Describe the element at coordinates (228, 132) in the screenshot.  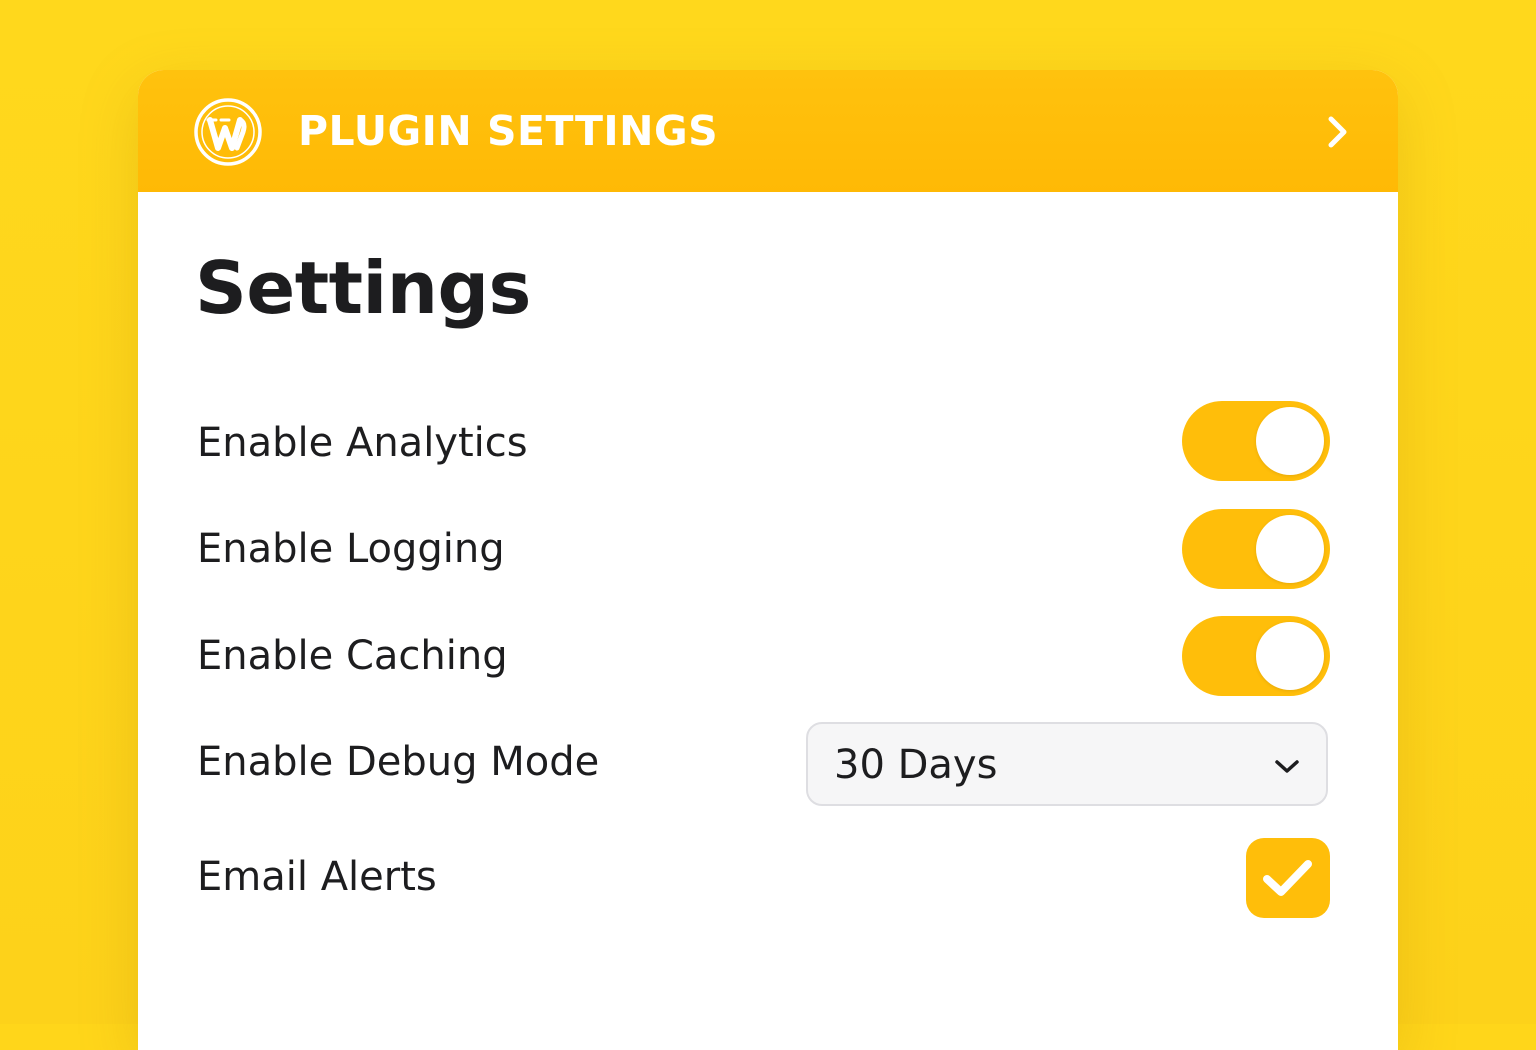
I see `wordpress-logo-icon` at that location.